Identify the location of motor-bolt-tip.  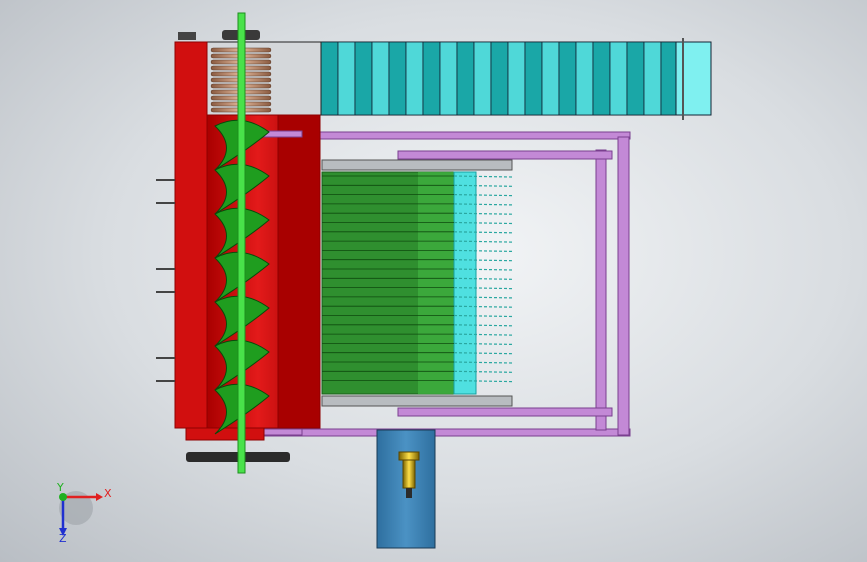
(409, 493).